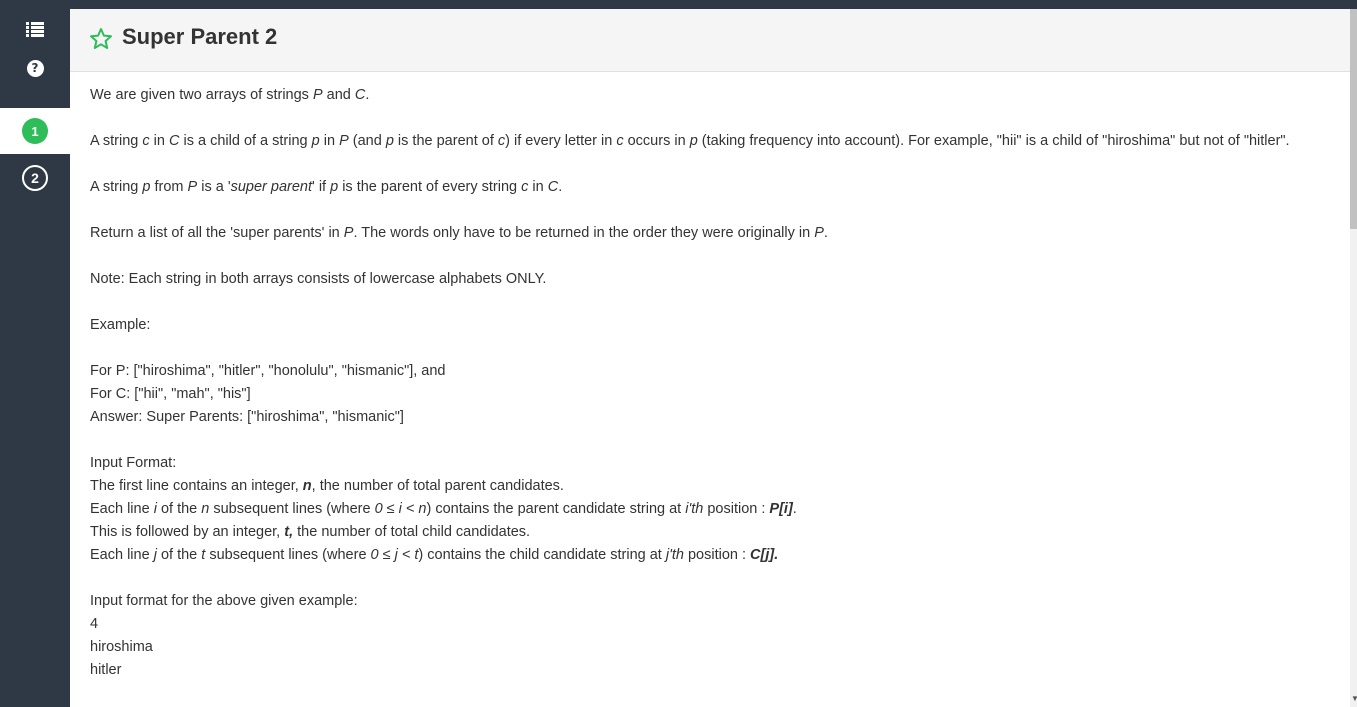  What do you see at coordinates (1353, 119) in the screenshot?
I see `scrollbar-thumb` at bounding box center [1353, 119].